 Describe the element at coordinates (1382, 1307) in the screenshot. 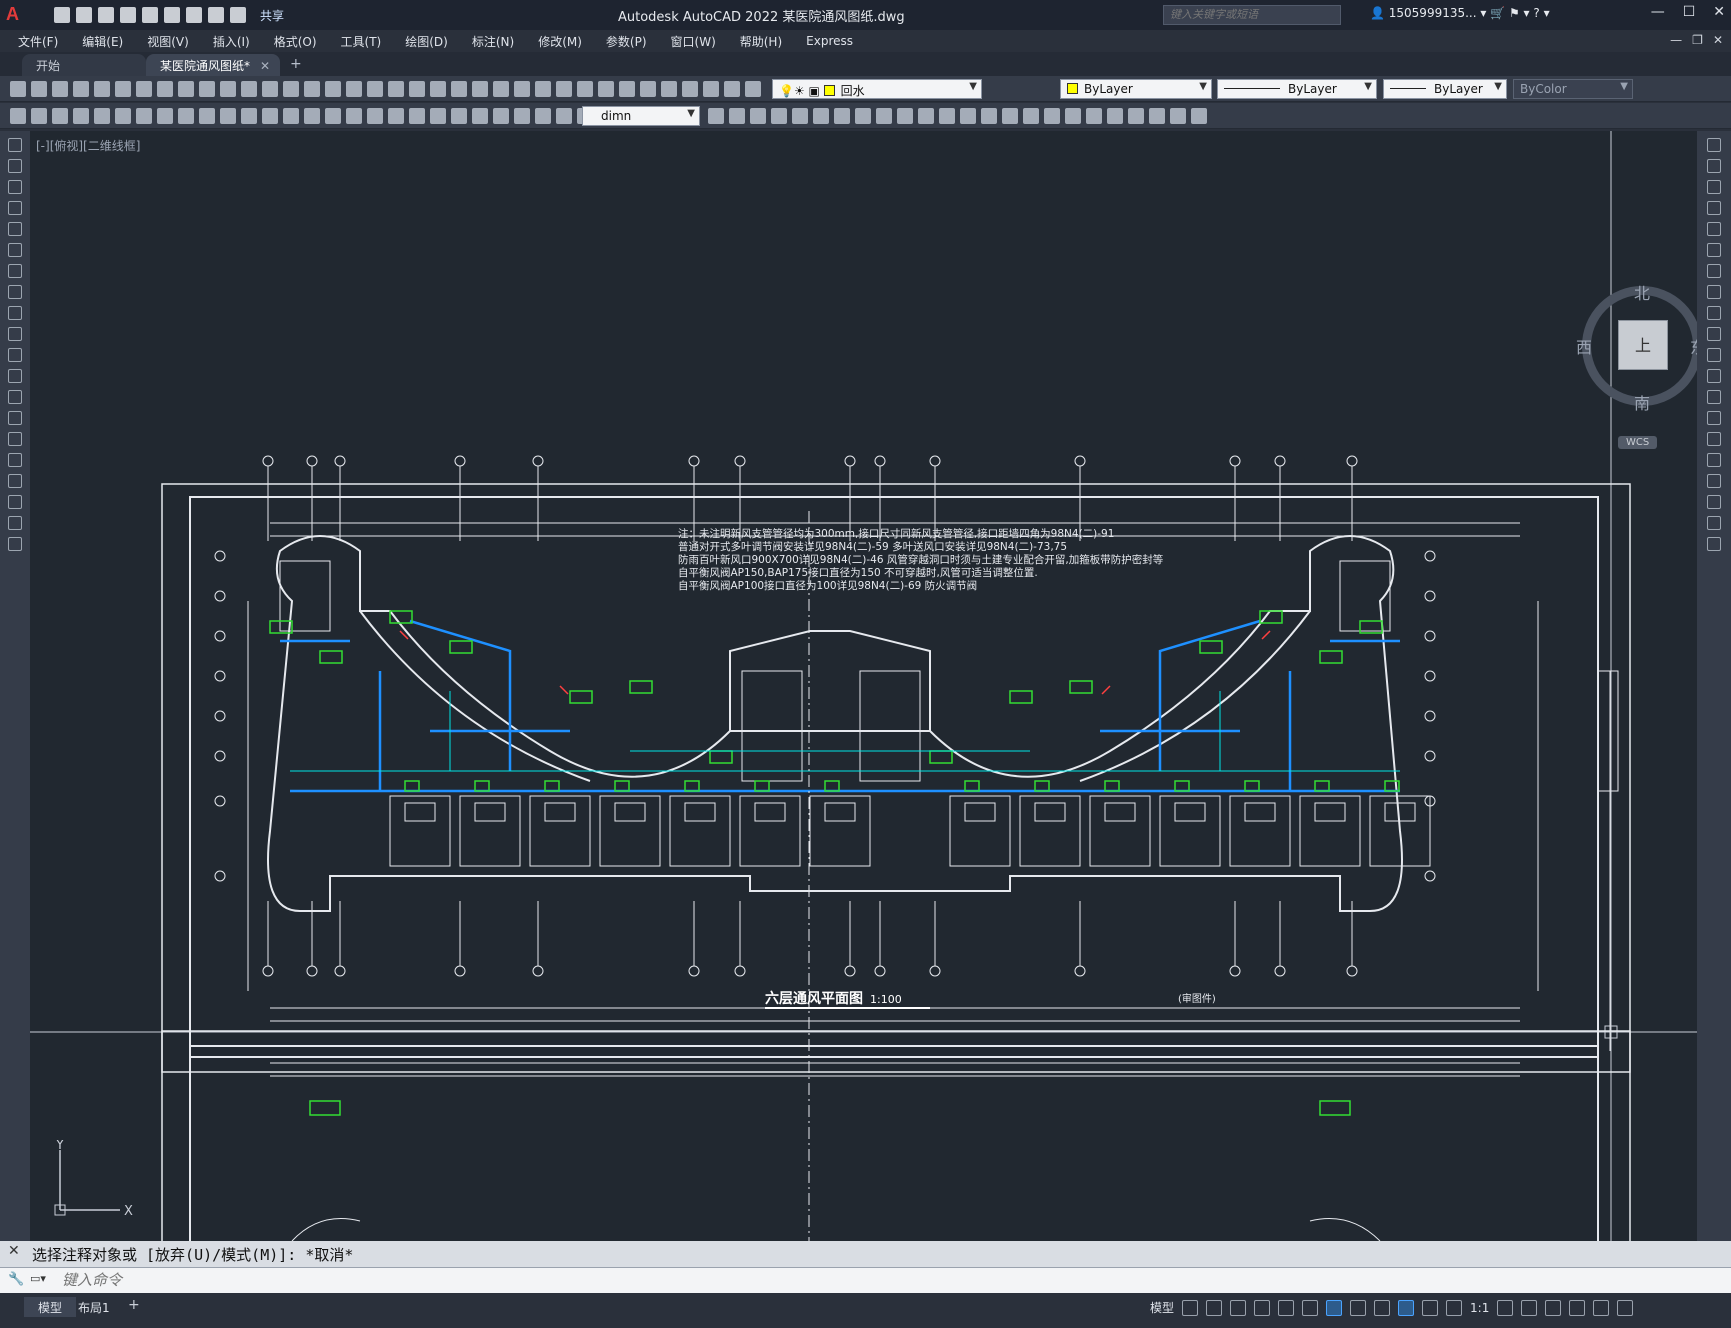

I see `transparency-icon` at that location.